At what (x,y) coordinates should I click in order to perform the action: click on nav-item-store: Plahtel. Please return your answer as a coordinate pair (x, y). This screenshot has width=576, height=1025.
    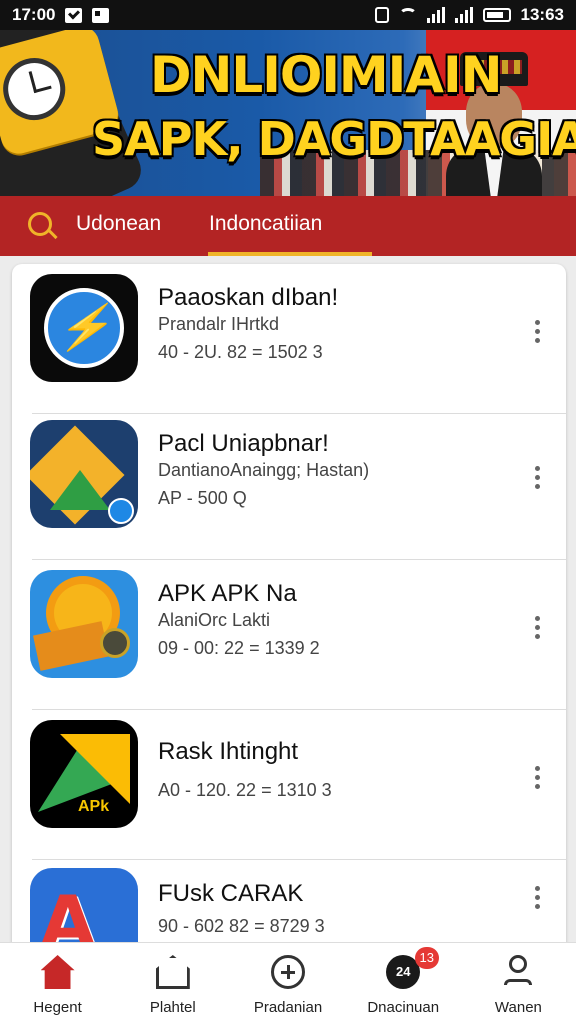
    Looking at the image, I should click on (172, 984).